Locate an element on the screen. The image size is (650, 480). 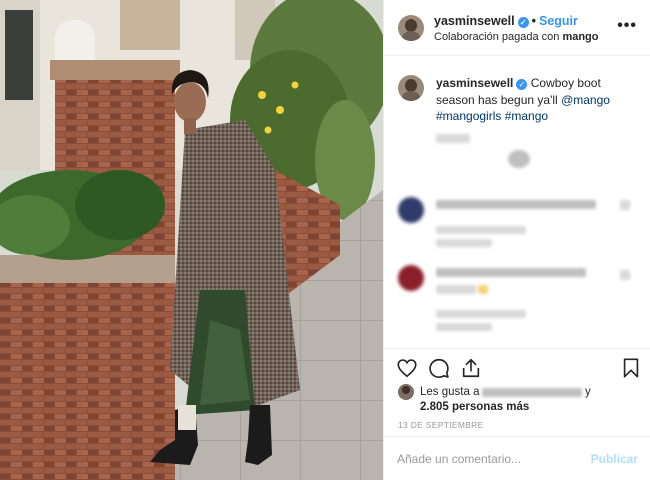
likes-conjunction: y is located at coordinates (588, 392).